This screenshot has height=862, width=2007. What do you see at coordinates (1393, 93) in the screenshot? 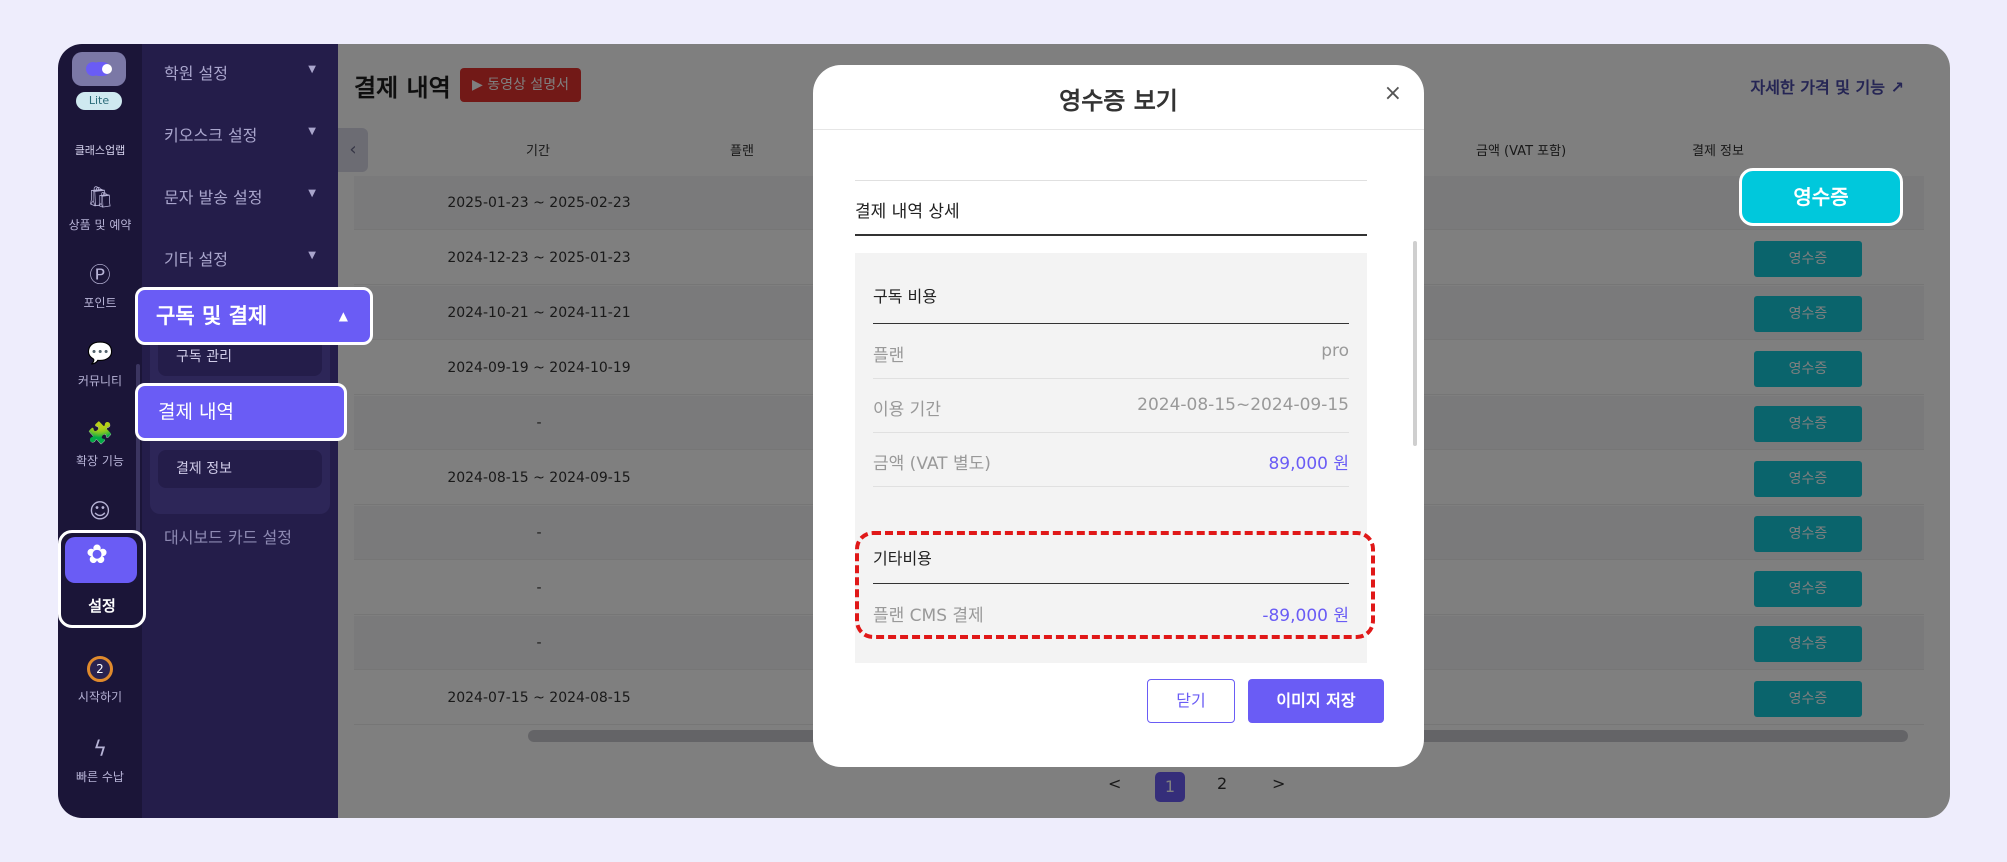
I see `close-icon: ×` at bounding box center [1393, 93].